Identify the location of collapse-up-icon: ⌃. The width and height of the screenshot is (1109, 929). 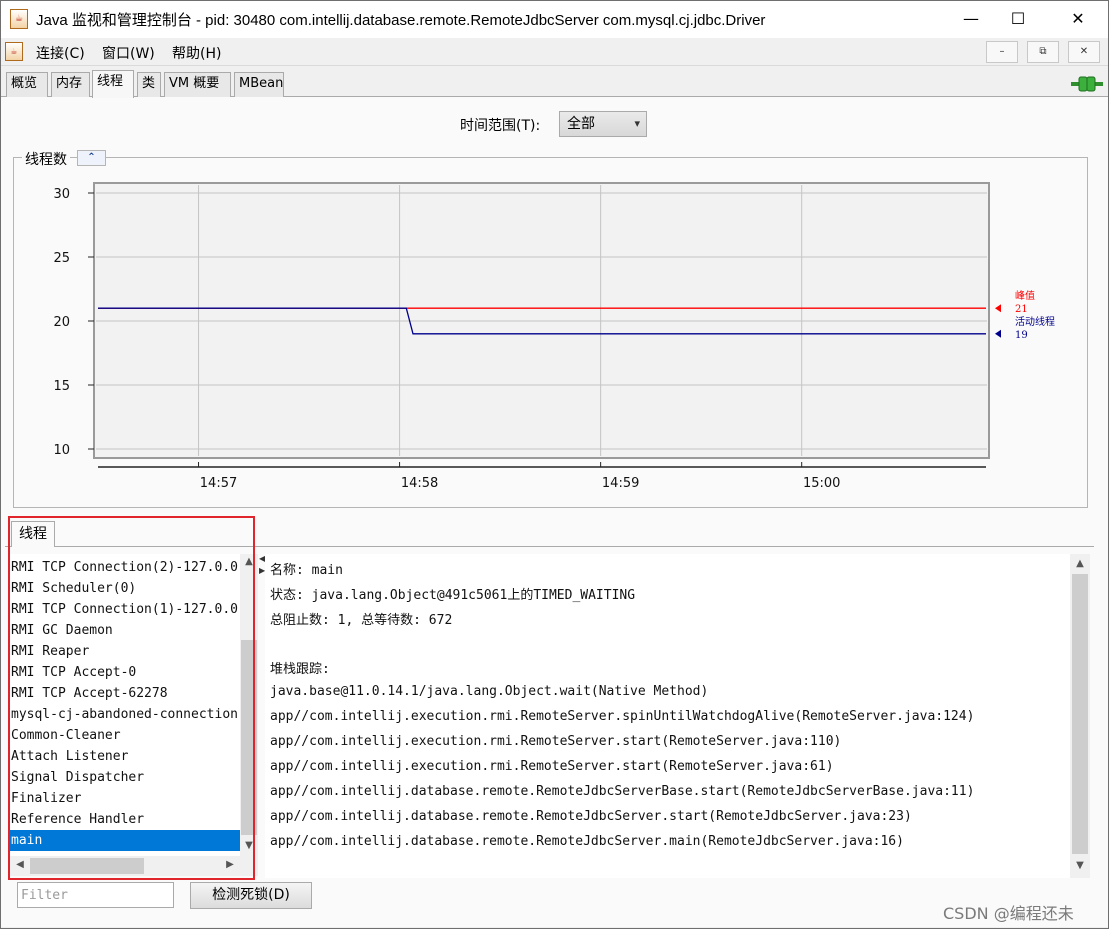
(91, 157).